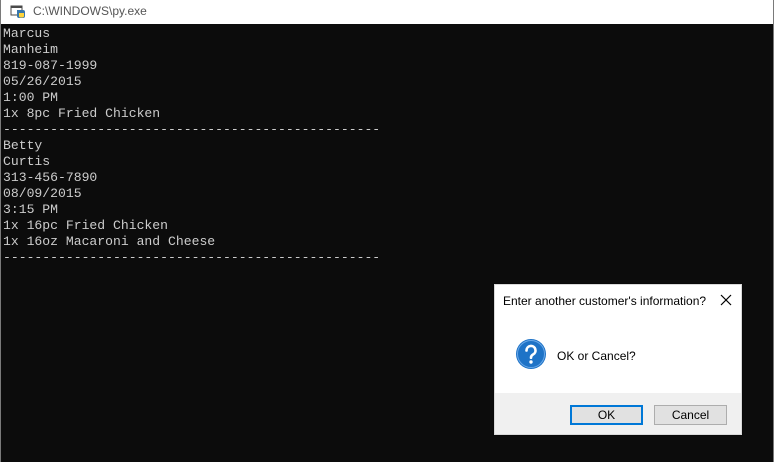  Describe the element at coordinates (531, 354) in the screenshot. I see `question-icon` at that location.